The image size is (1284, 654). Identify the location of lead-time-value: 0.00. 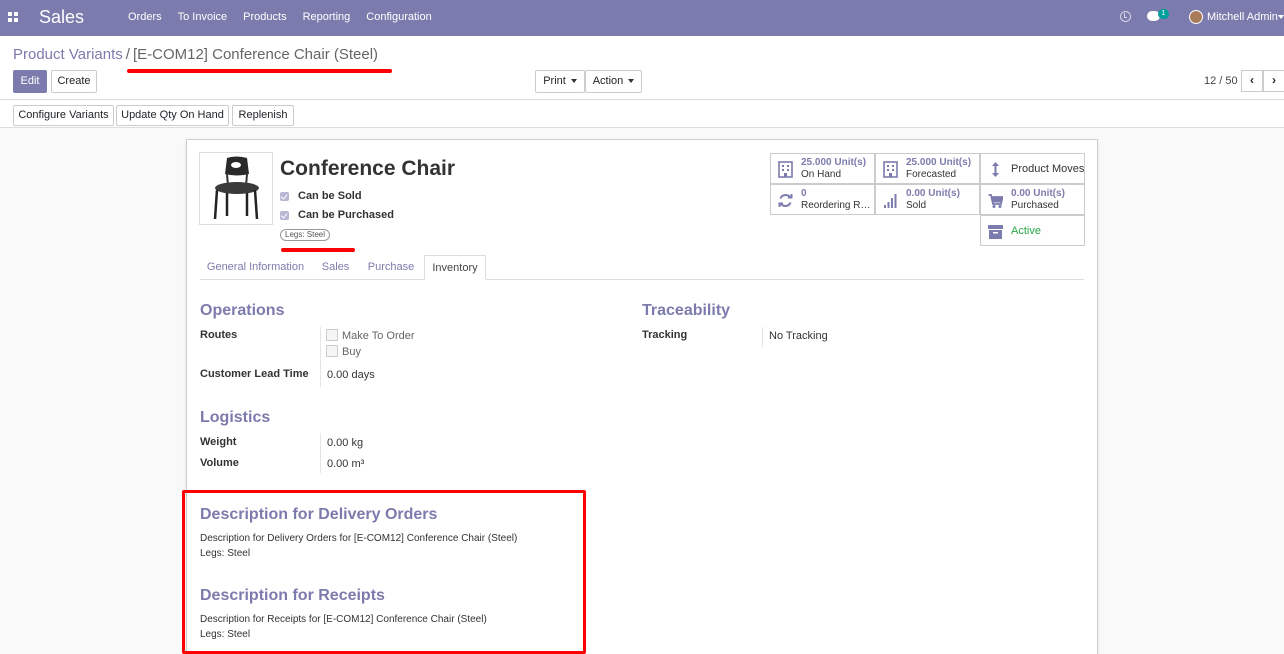
(338, 375).